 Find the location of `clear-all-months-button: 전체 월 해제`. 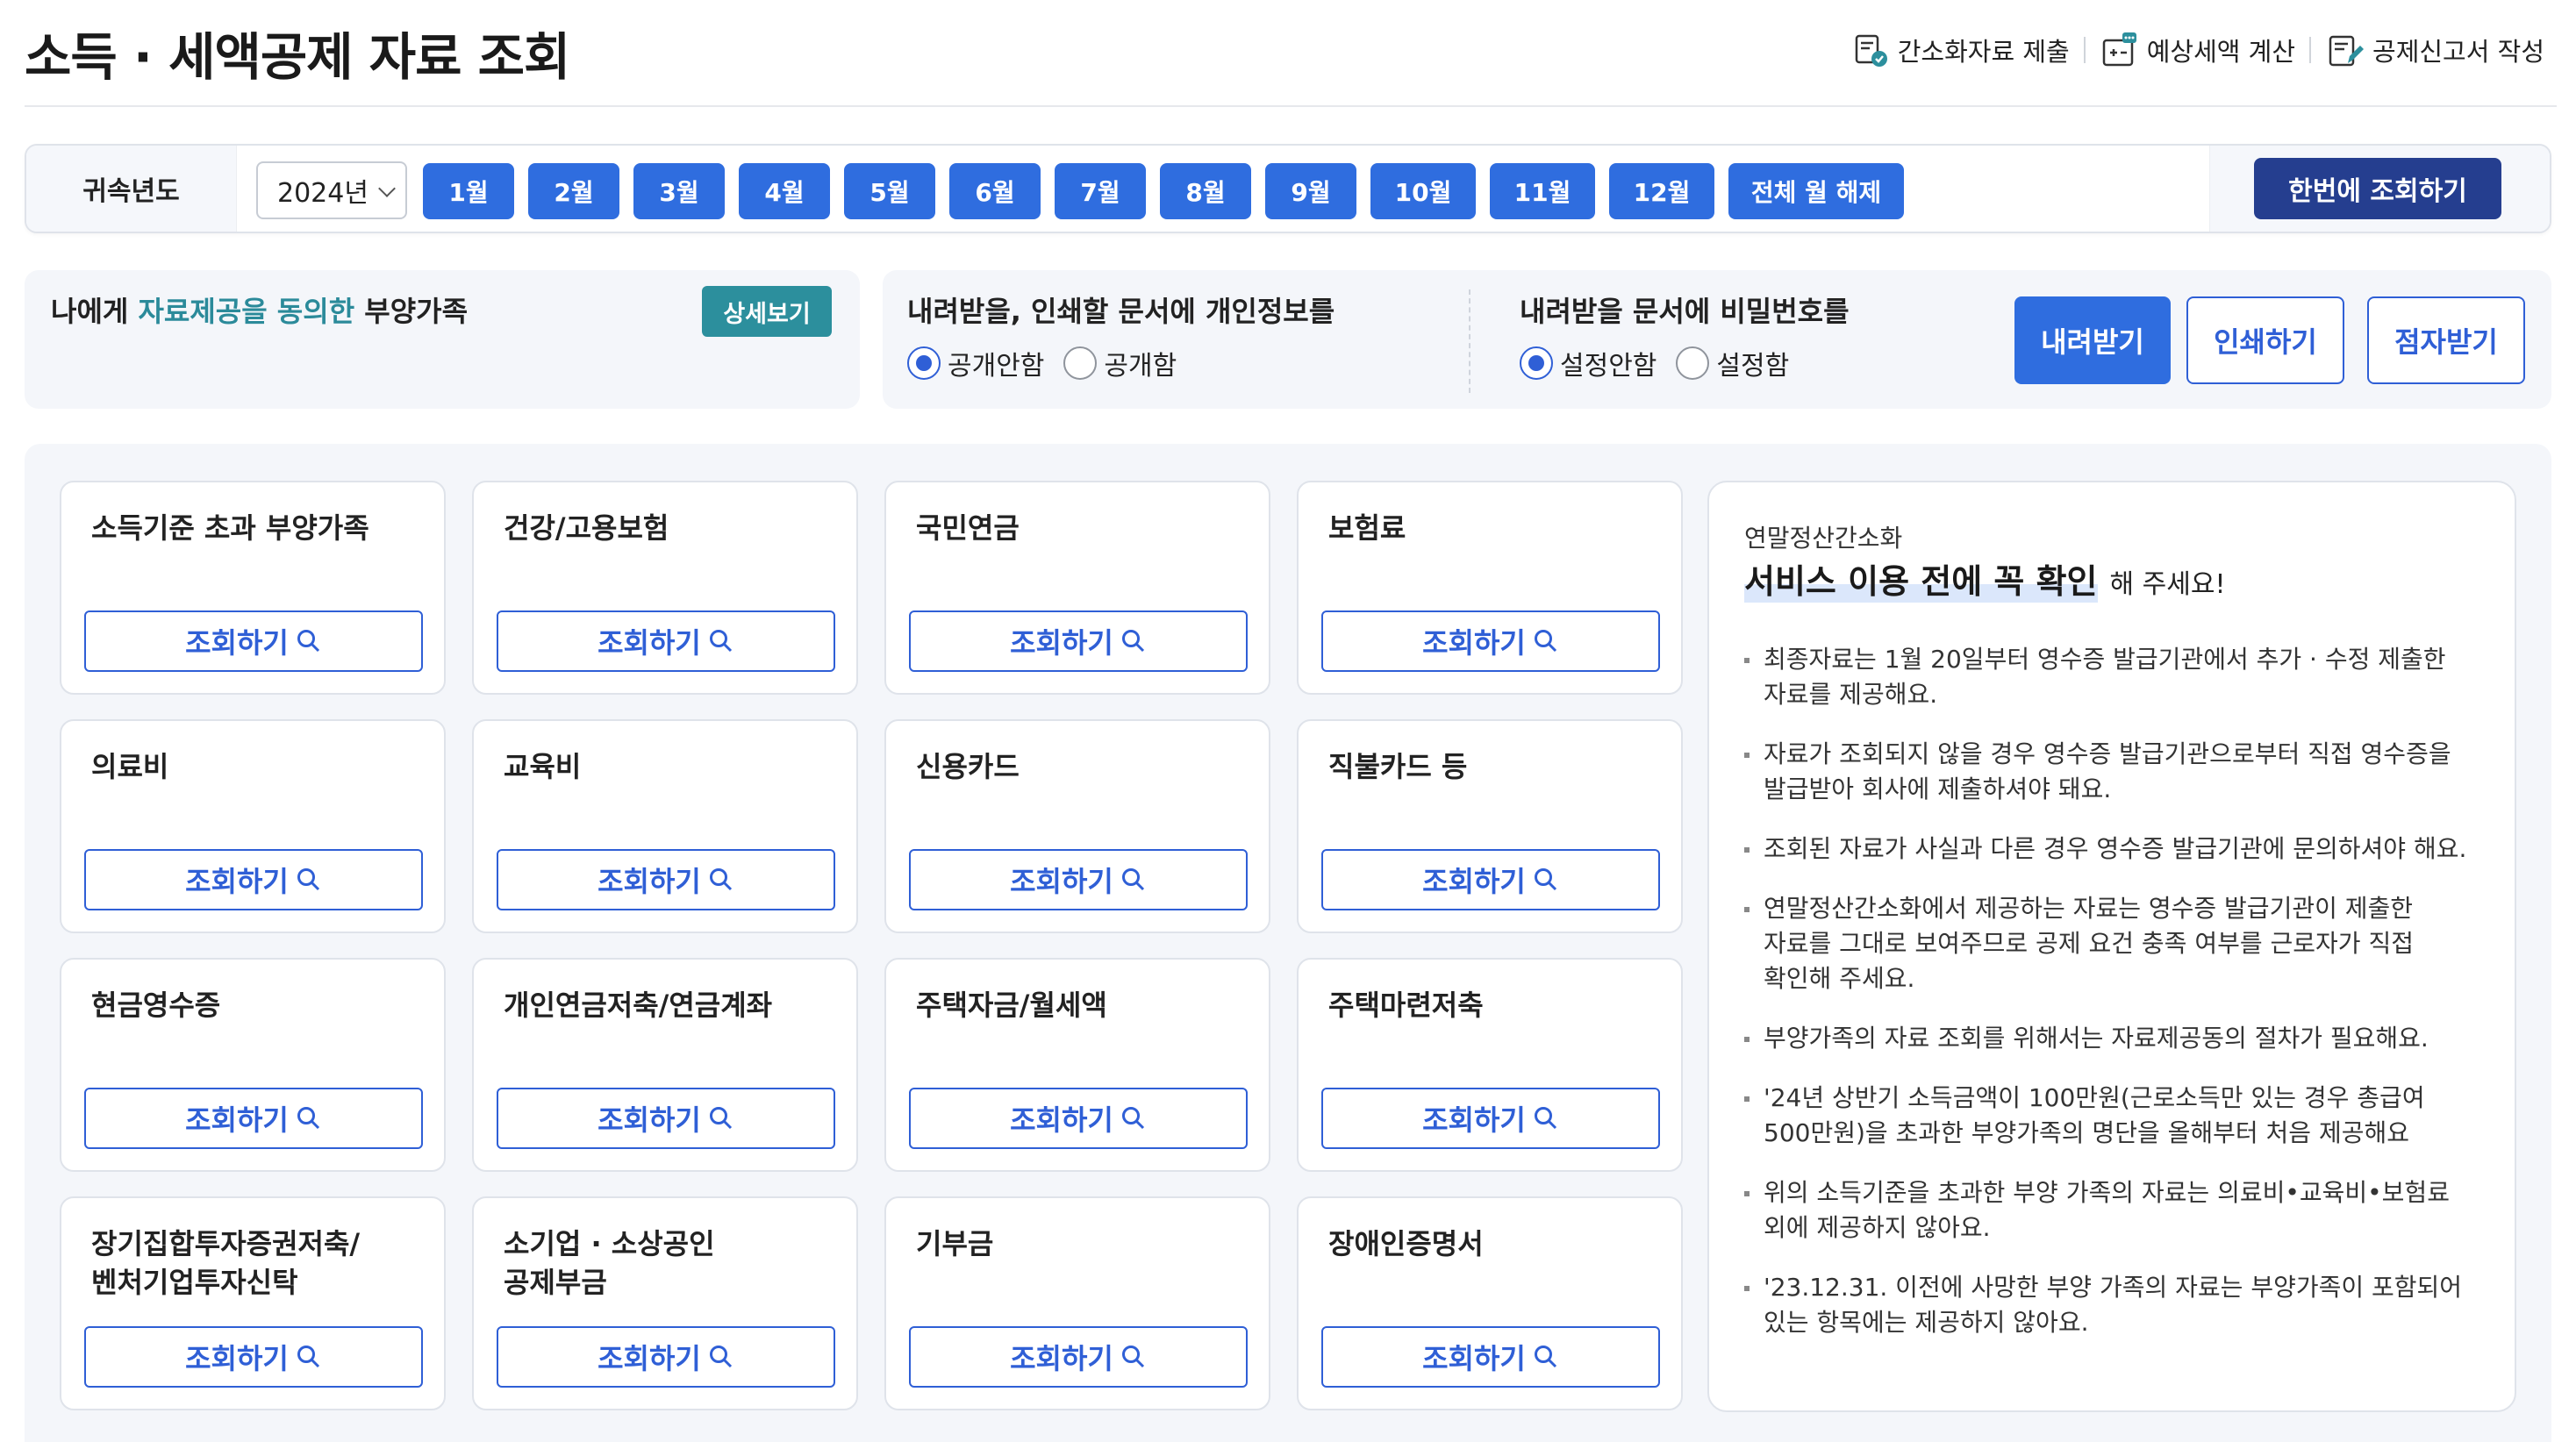

clear-all-months-button: 전체 월 해제 is located at coordinates (1816, 191).